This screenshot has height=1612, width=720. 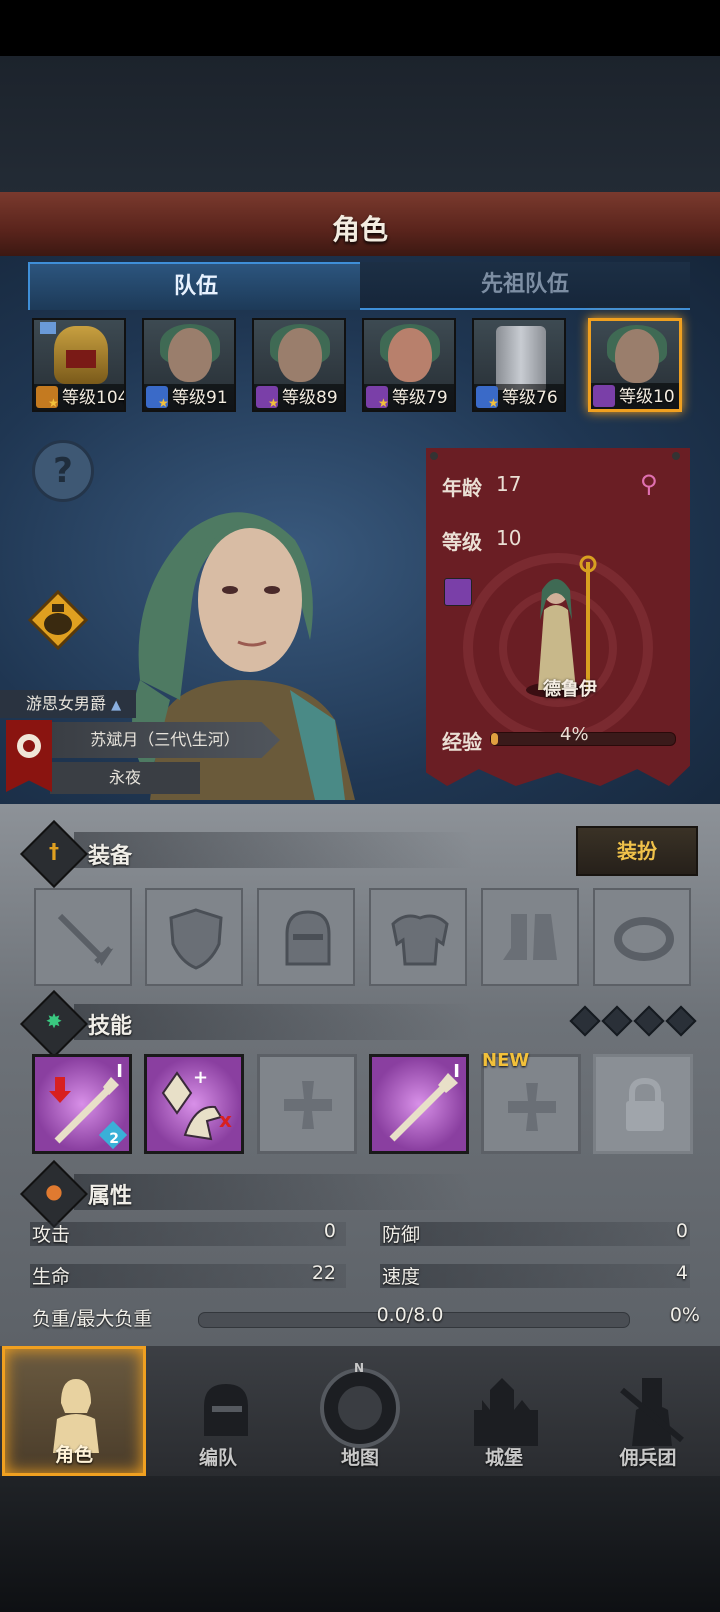 I want to click on attack-label: 攻击, so click(x=51, y=1235).